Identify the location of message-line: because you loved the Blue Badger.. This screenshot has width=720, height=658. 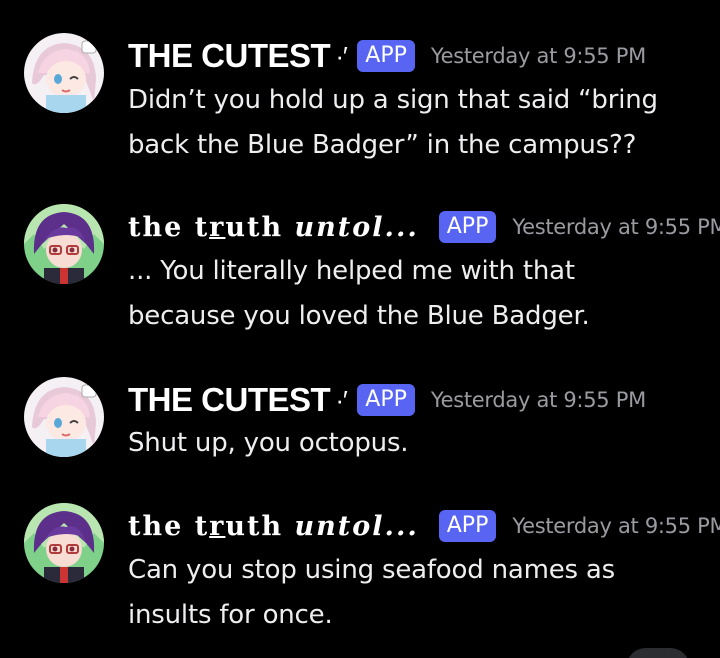
(359, 316).